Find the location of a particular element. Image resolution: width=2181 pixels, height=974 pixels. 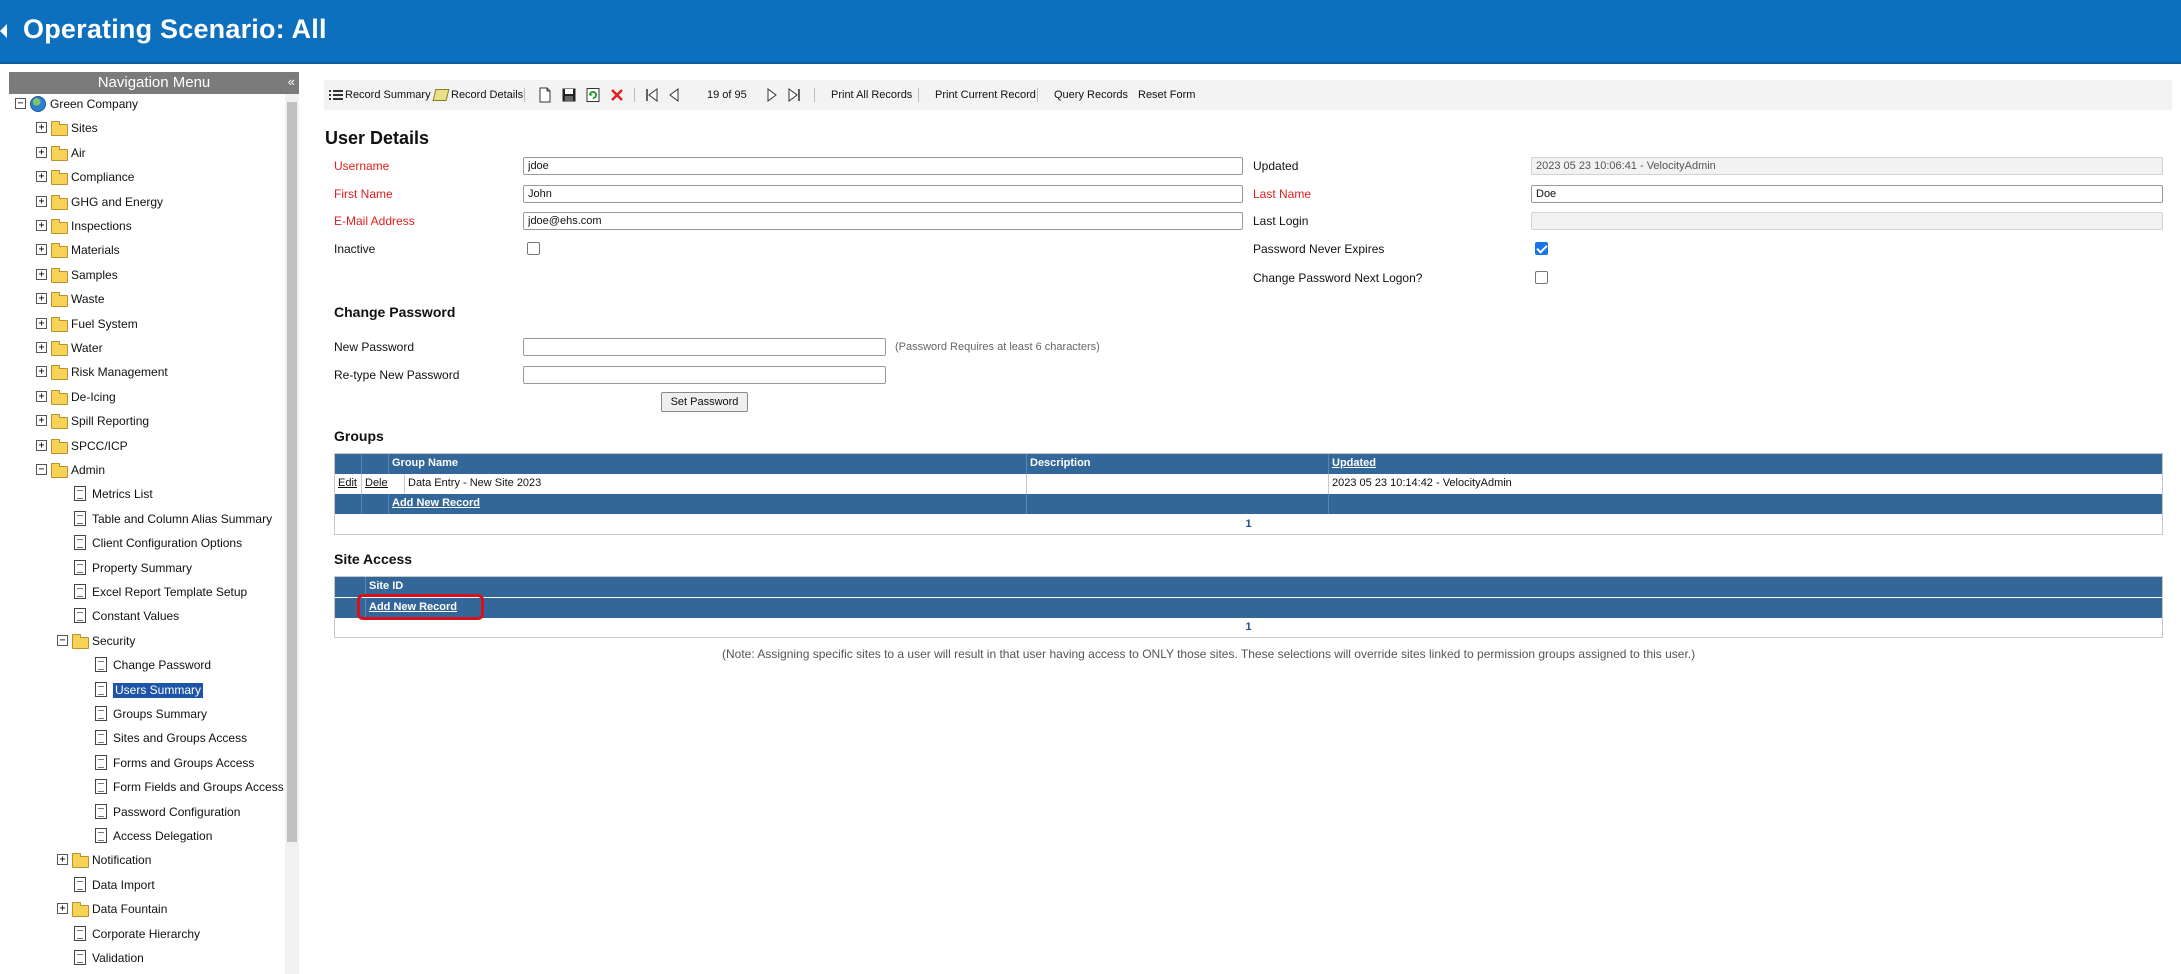

toolbar-divider is located at coordinates (524, 95).